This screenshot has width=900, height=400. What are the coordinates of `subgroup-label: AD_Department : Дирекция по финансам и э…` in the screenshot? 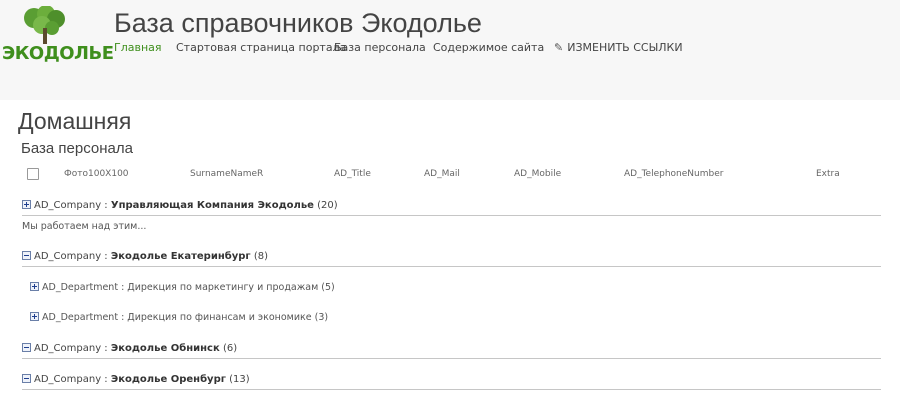 It's located at (177, 317).